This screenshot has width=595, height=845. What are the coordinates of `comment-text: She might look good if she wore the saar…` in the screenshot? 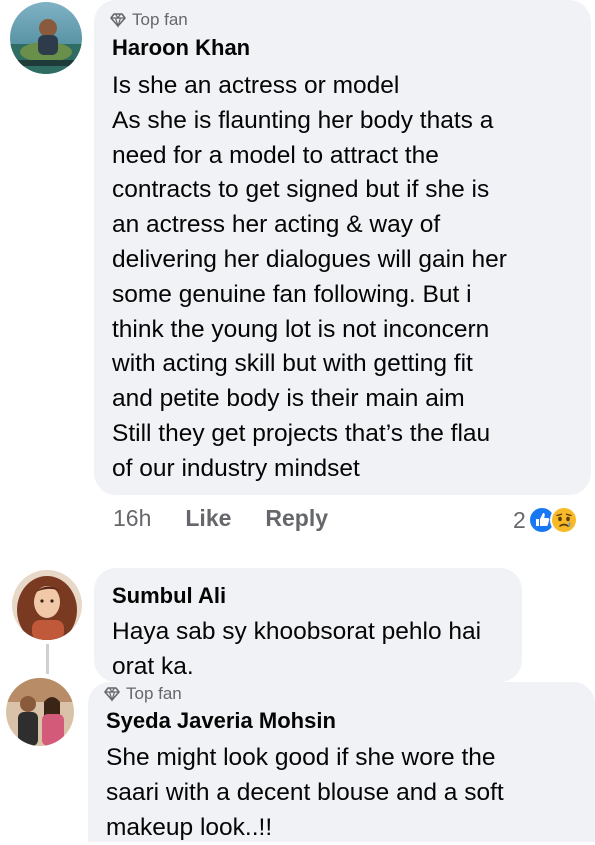 It's located at (305, 793).